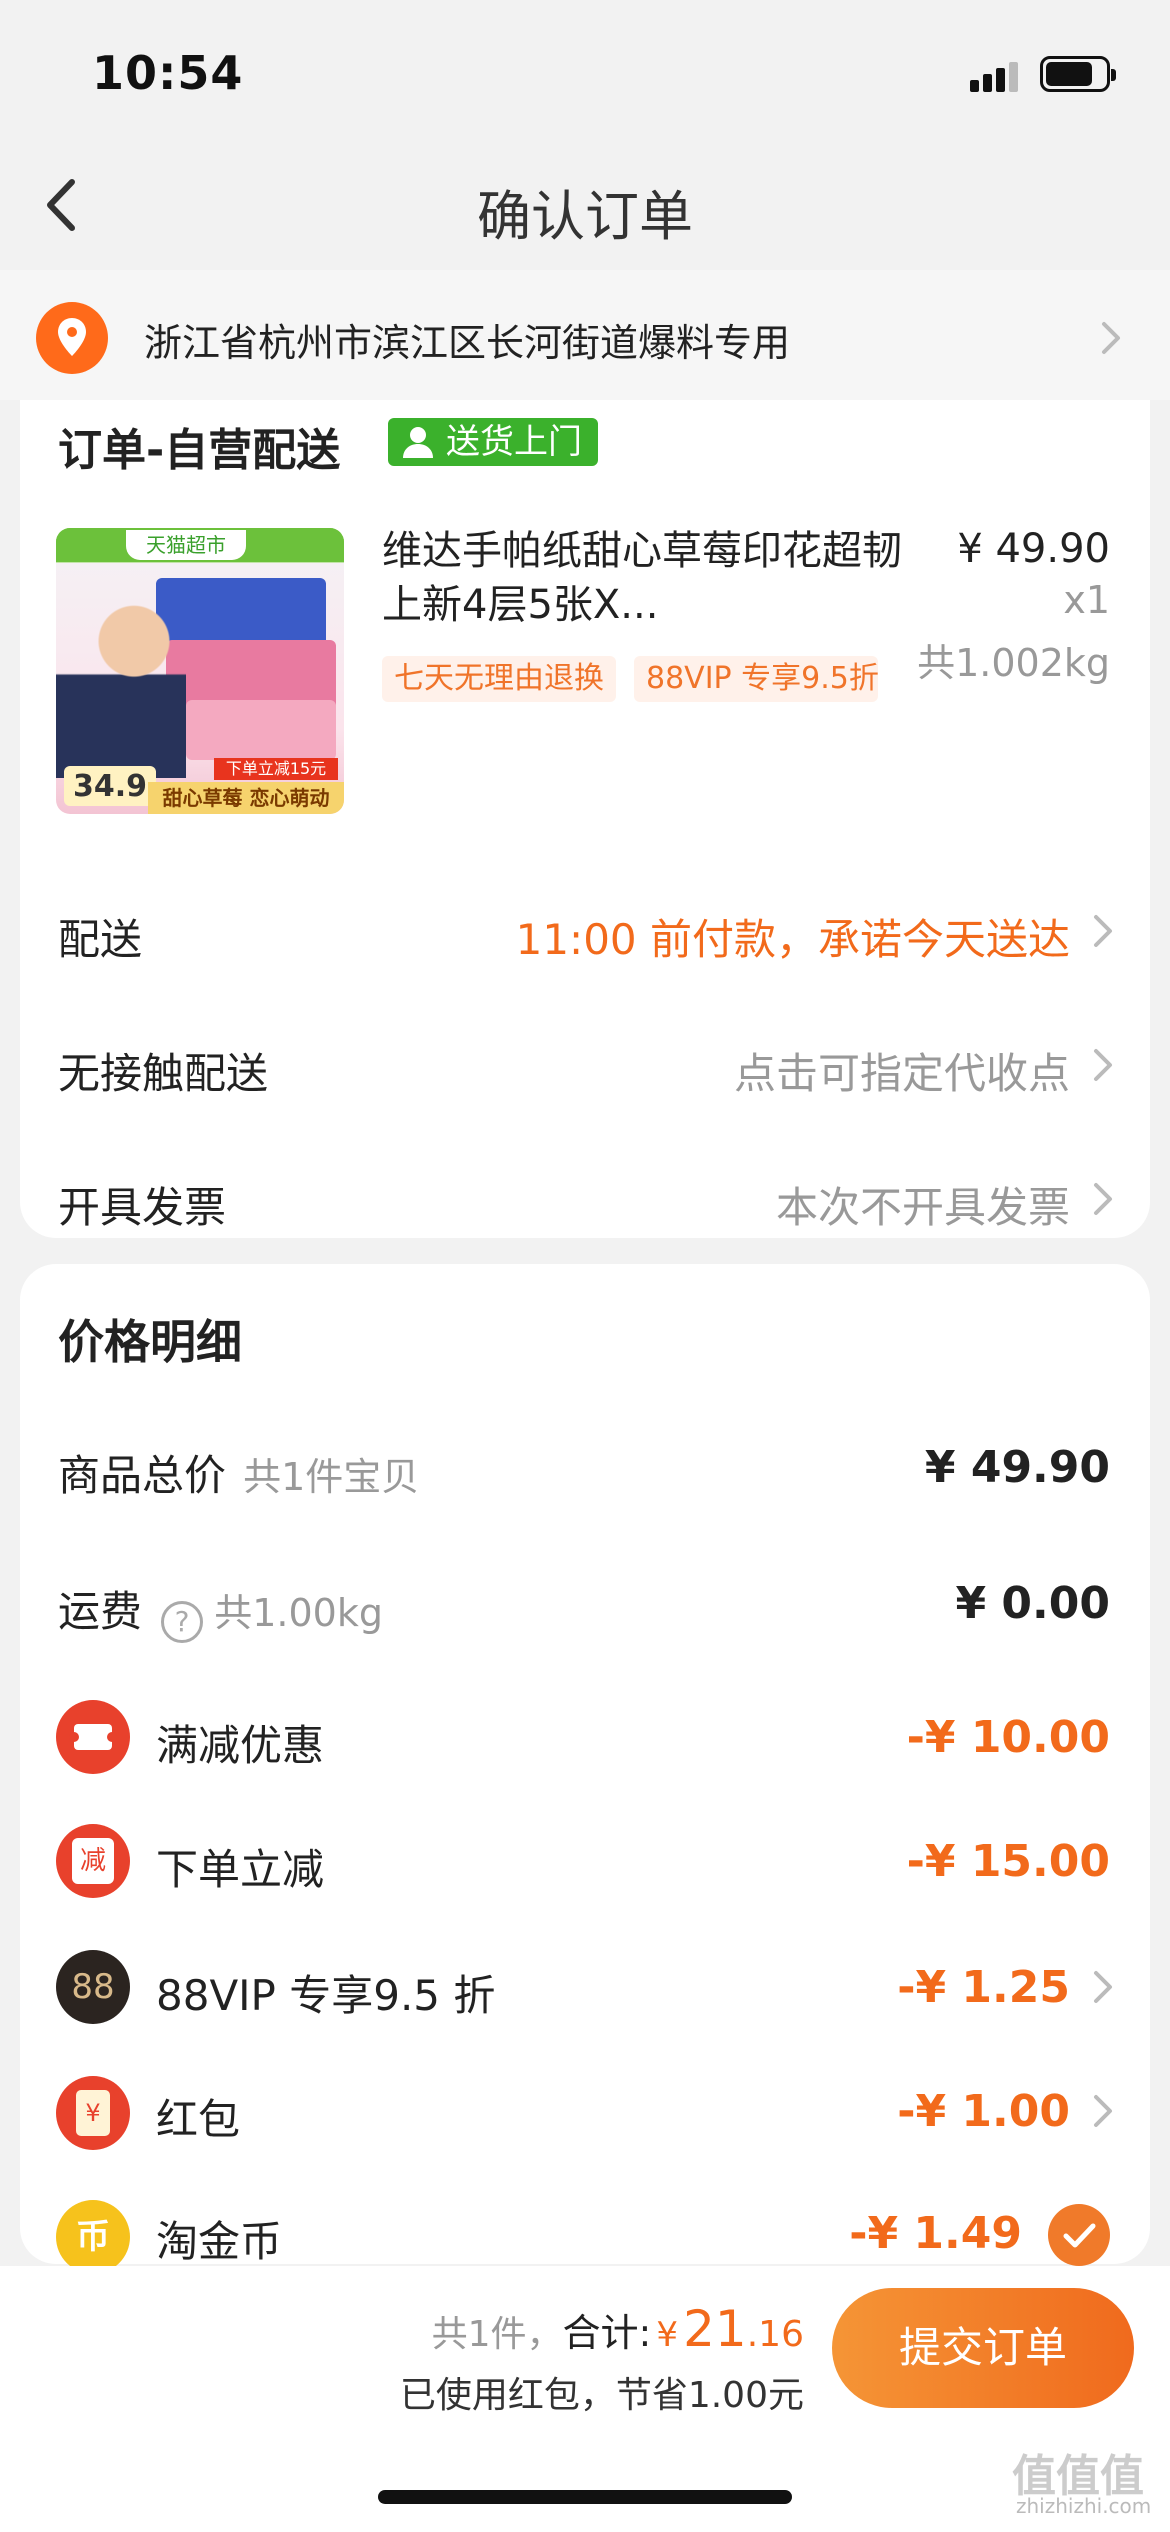  Describe the element at coordinates (935, 2233) in the screenshot. I see `taojinbi-value: -¥ 1.49` at that location.